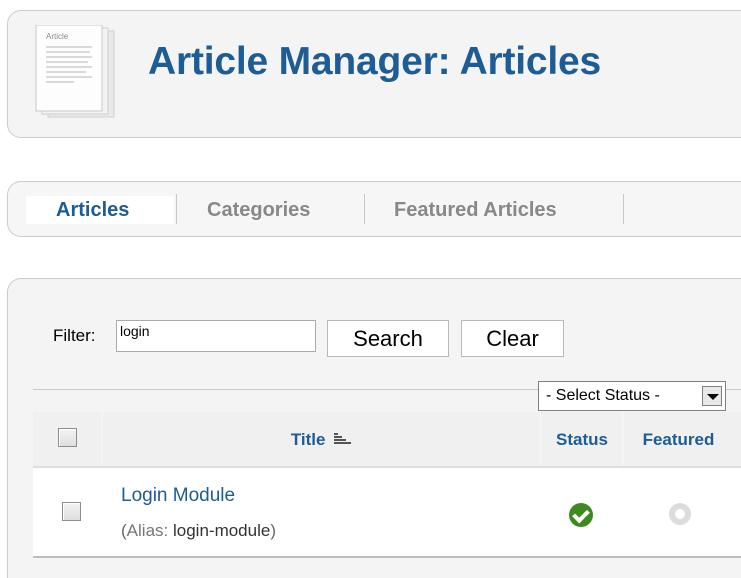 The height and width of the screenshot is (578, 741). What do you see at coordinates (582, 440) in the screenshot?
I see `column-header-status: Status` at bounding box center [582, 440].